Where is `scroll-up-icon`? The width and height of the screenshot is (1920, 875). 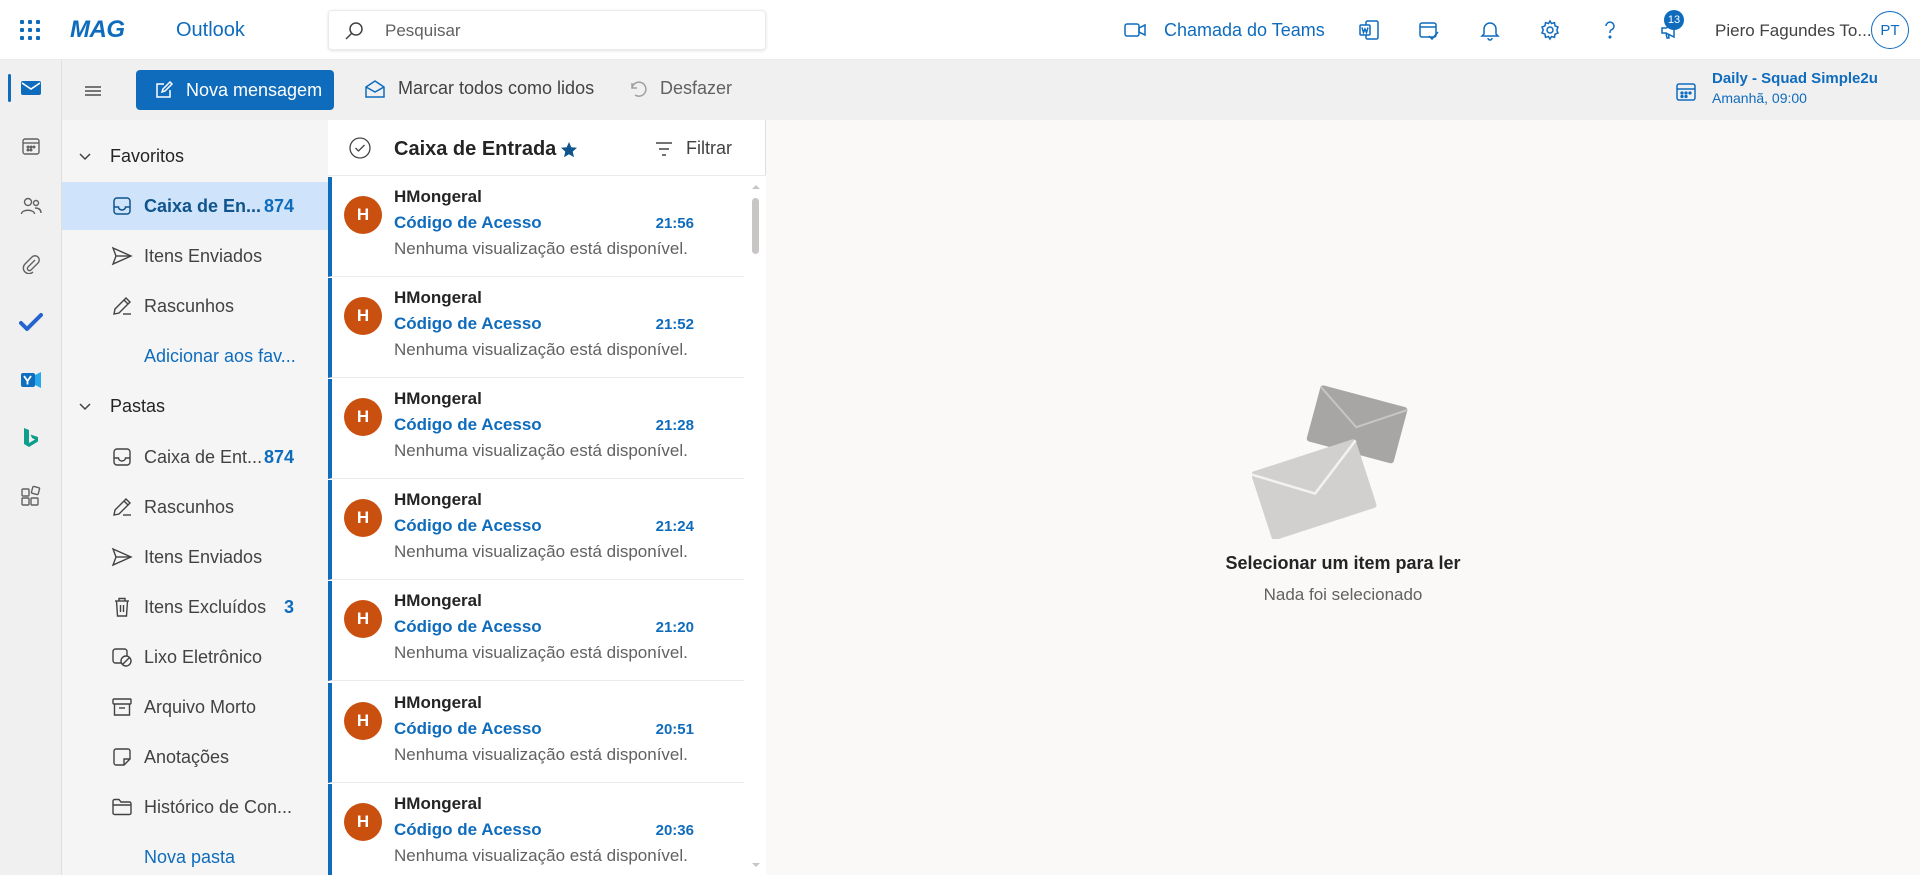
scroll-up-icon is located at coordinates (756, 187).